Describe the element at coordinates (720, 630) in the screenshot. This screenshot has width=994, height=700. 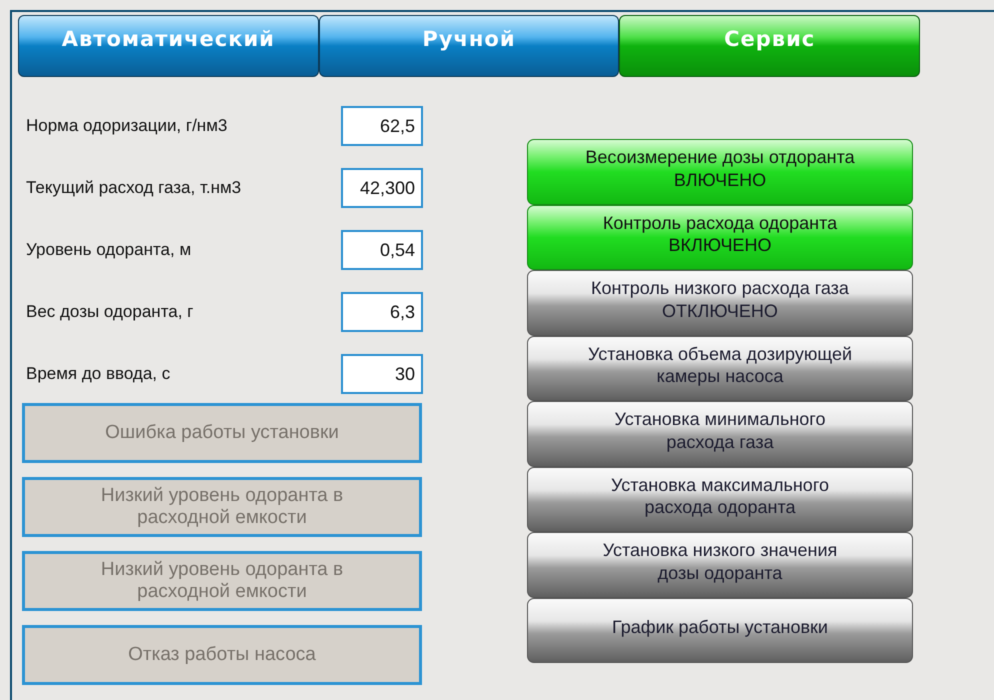
I see `service-button: График работы установки` at that location.